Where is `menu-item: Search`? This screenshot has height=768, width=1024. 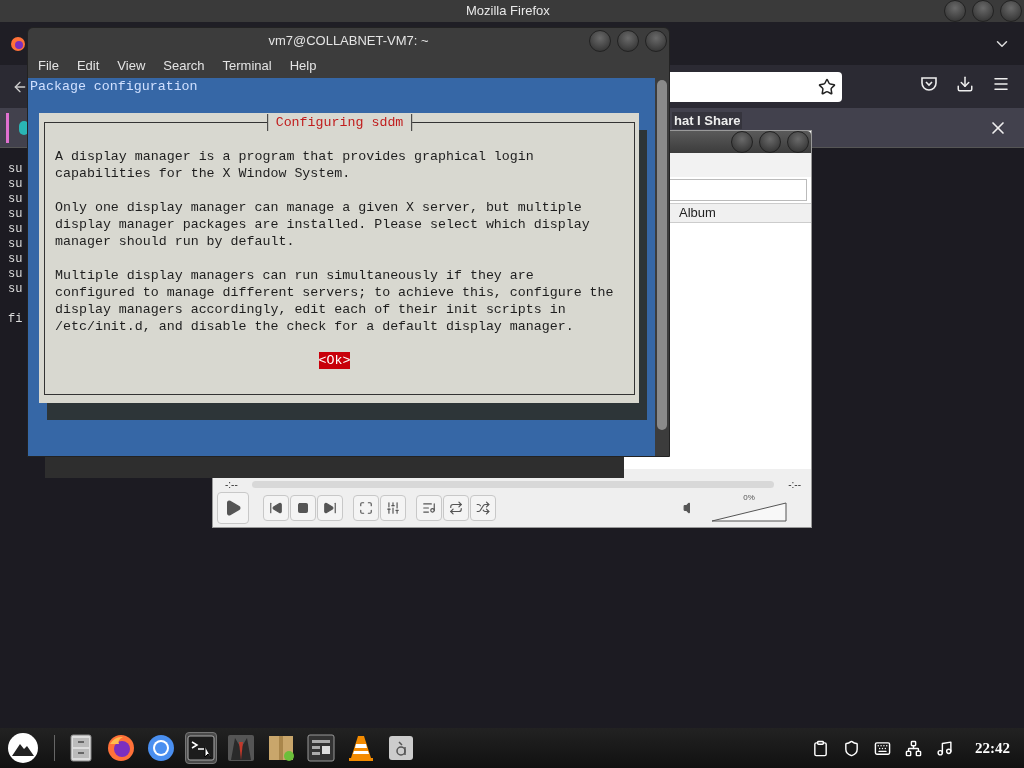 menu-item: Search is located at coordinates (184, 65).